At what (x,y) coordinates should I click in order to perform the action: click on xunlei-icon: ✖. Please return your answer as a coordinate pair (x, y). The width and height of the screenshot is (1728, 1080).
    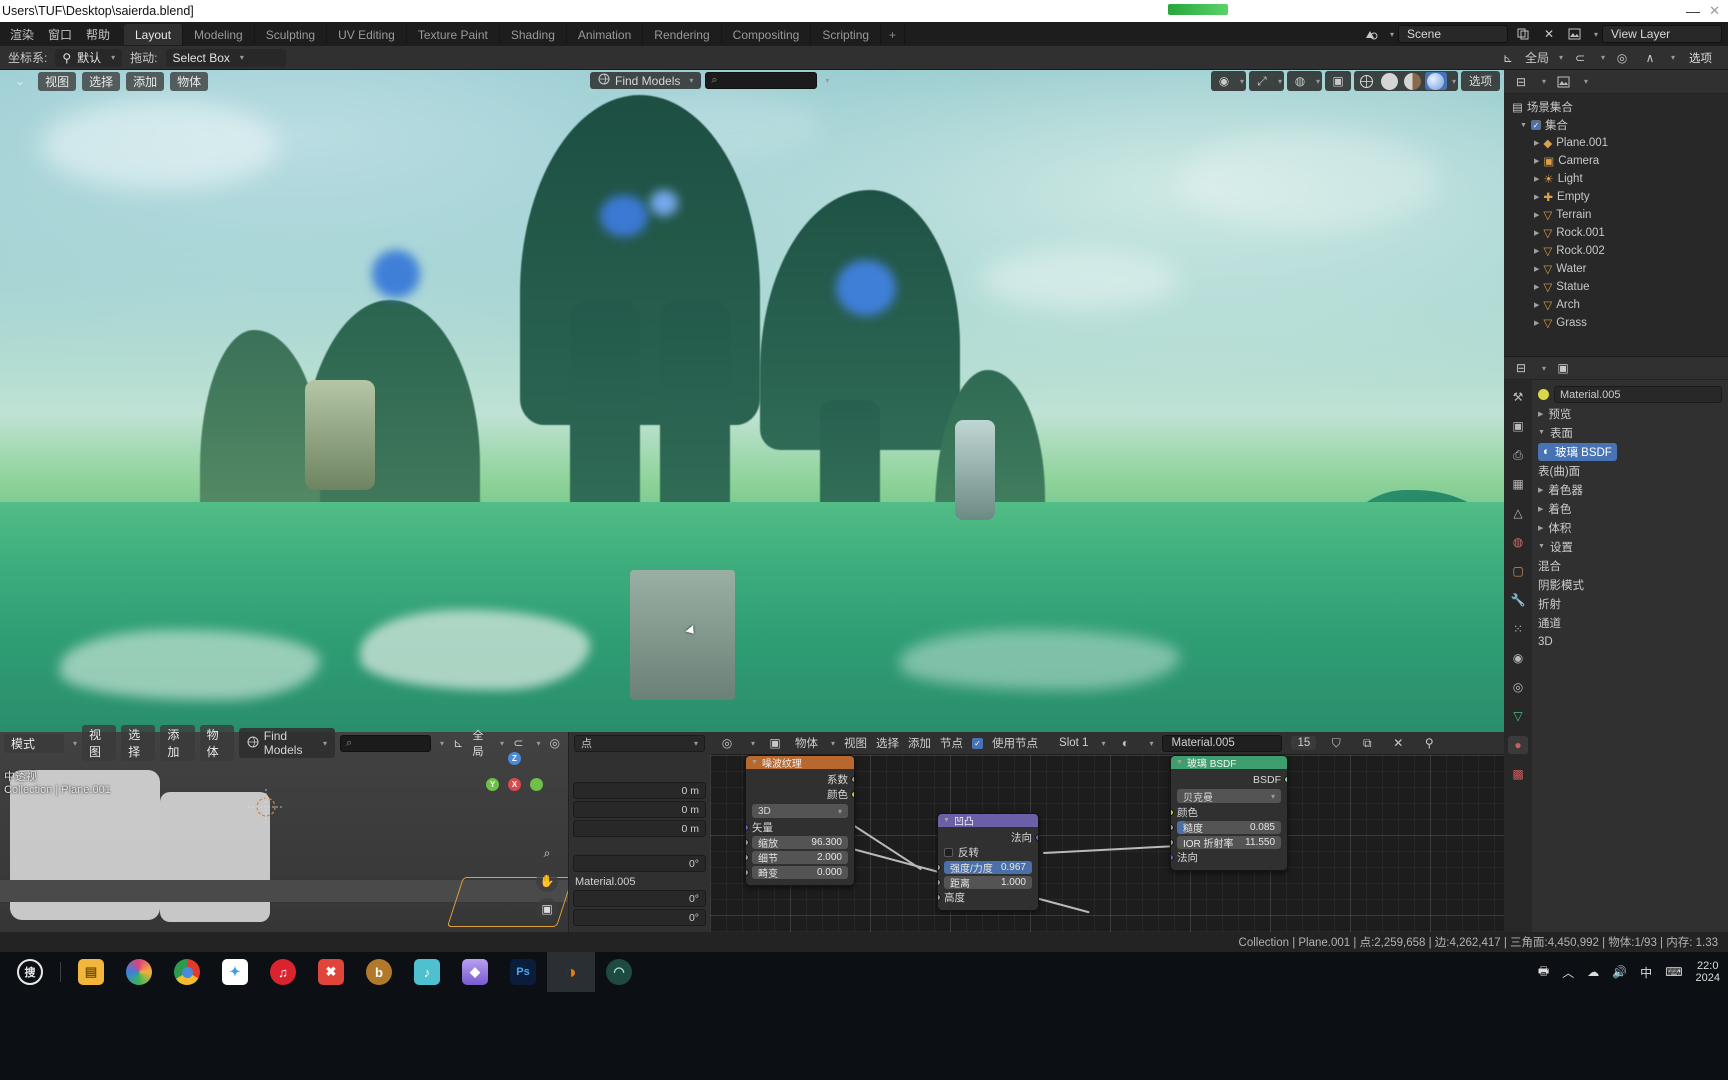
    Looking at the image, I should click on (331, 972).